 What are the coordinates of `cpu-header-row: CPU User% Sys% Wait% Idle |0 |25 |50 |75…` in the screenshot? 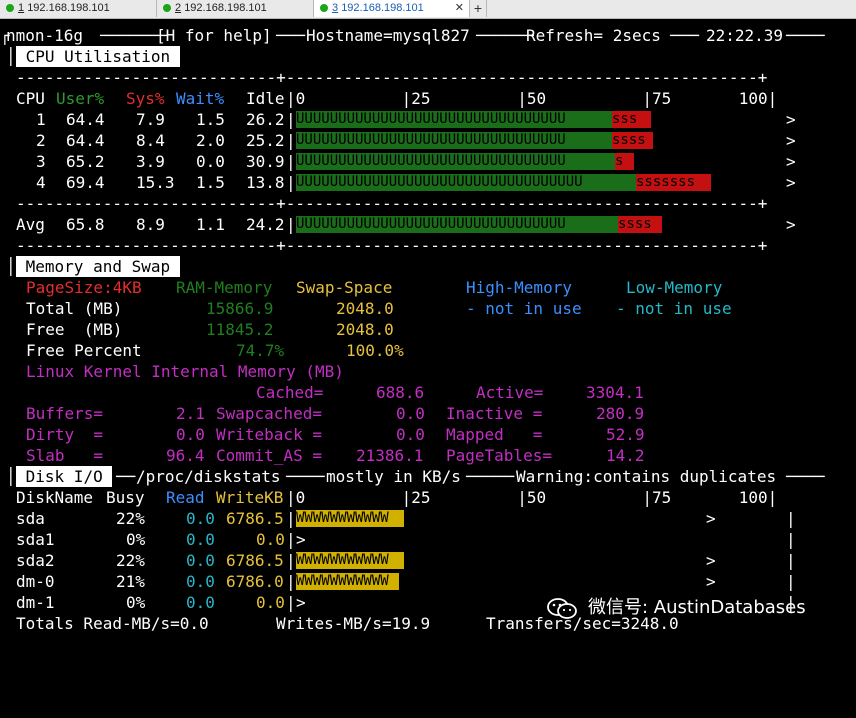 It's located at (397, 98).